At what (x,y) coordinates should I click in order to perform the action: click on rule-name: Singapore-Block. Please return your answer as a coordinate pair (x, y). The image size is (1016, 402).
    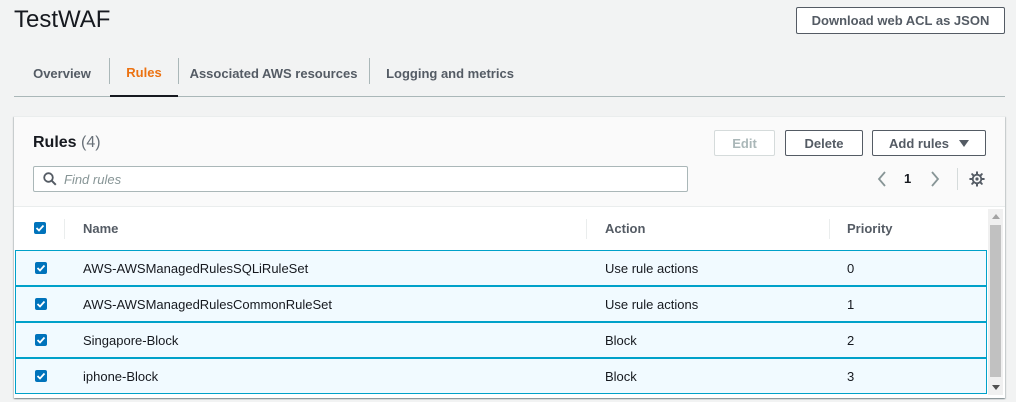
    Looking at the image, I should click on (131, 340).